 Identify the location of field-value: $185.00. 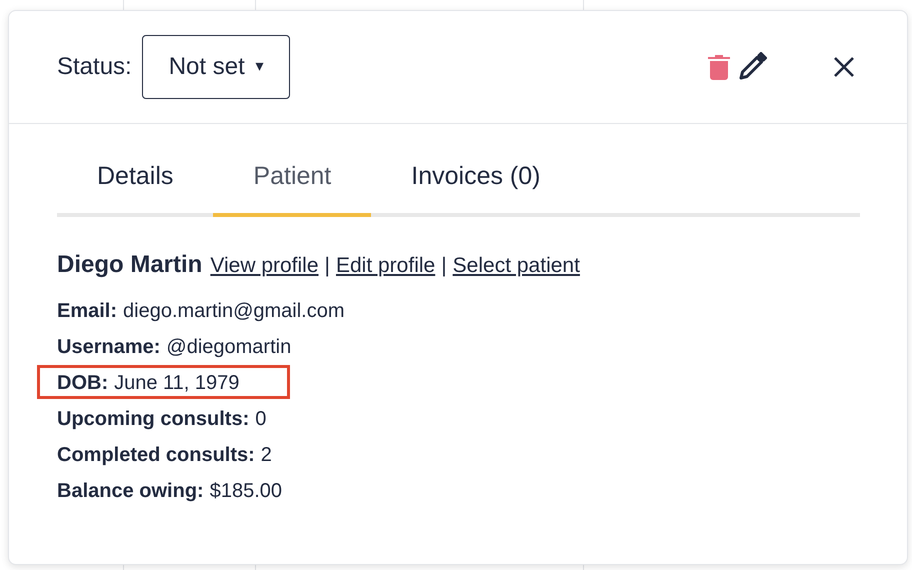
(246, 491).